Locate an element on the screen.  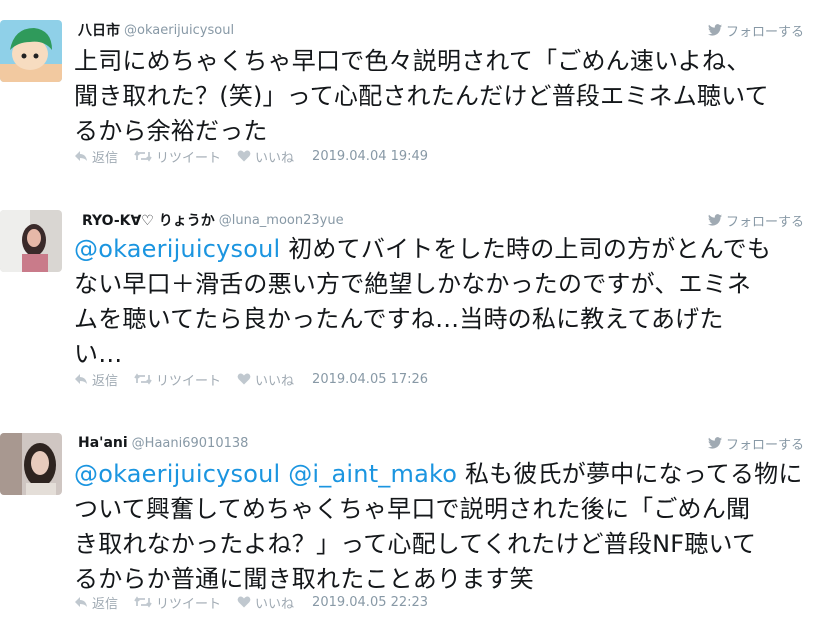
tweet-date: 2019.04.05 22:23 is located at coordinates (370, 602).